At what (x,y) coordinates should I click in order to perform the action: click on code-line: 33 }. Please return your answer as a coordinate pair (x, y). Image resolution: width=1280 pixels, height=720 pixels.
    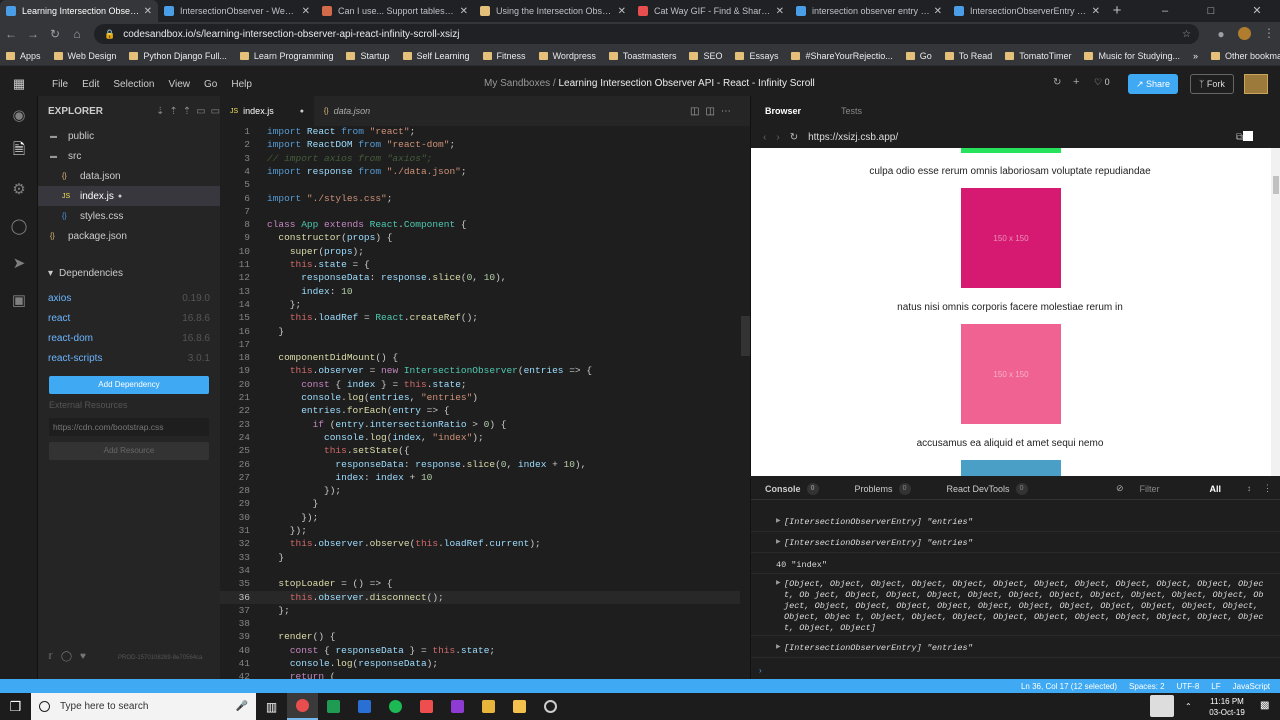
    Looking at the image, I should click on (252, 557).